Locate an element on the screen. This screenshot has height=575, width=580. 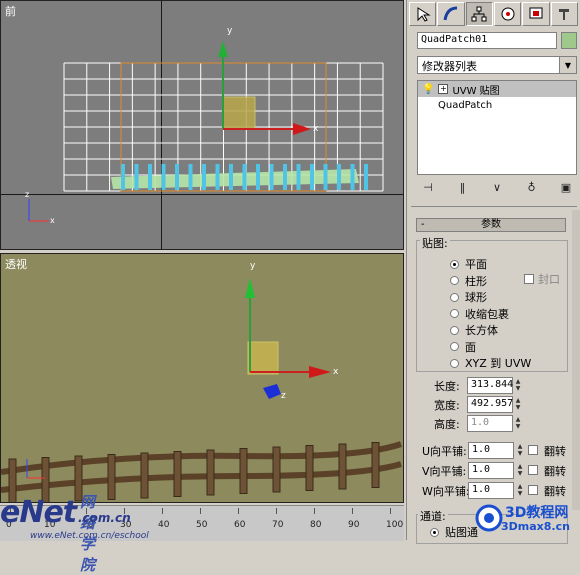
create-icon is located at coordinates (423, 14).